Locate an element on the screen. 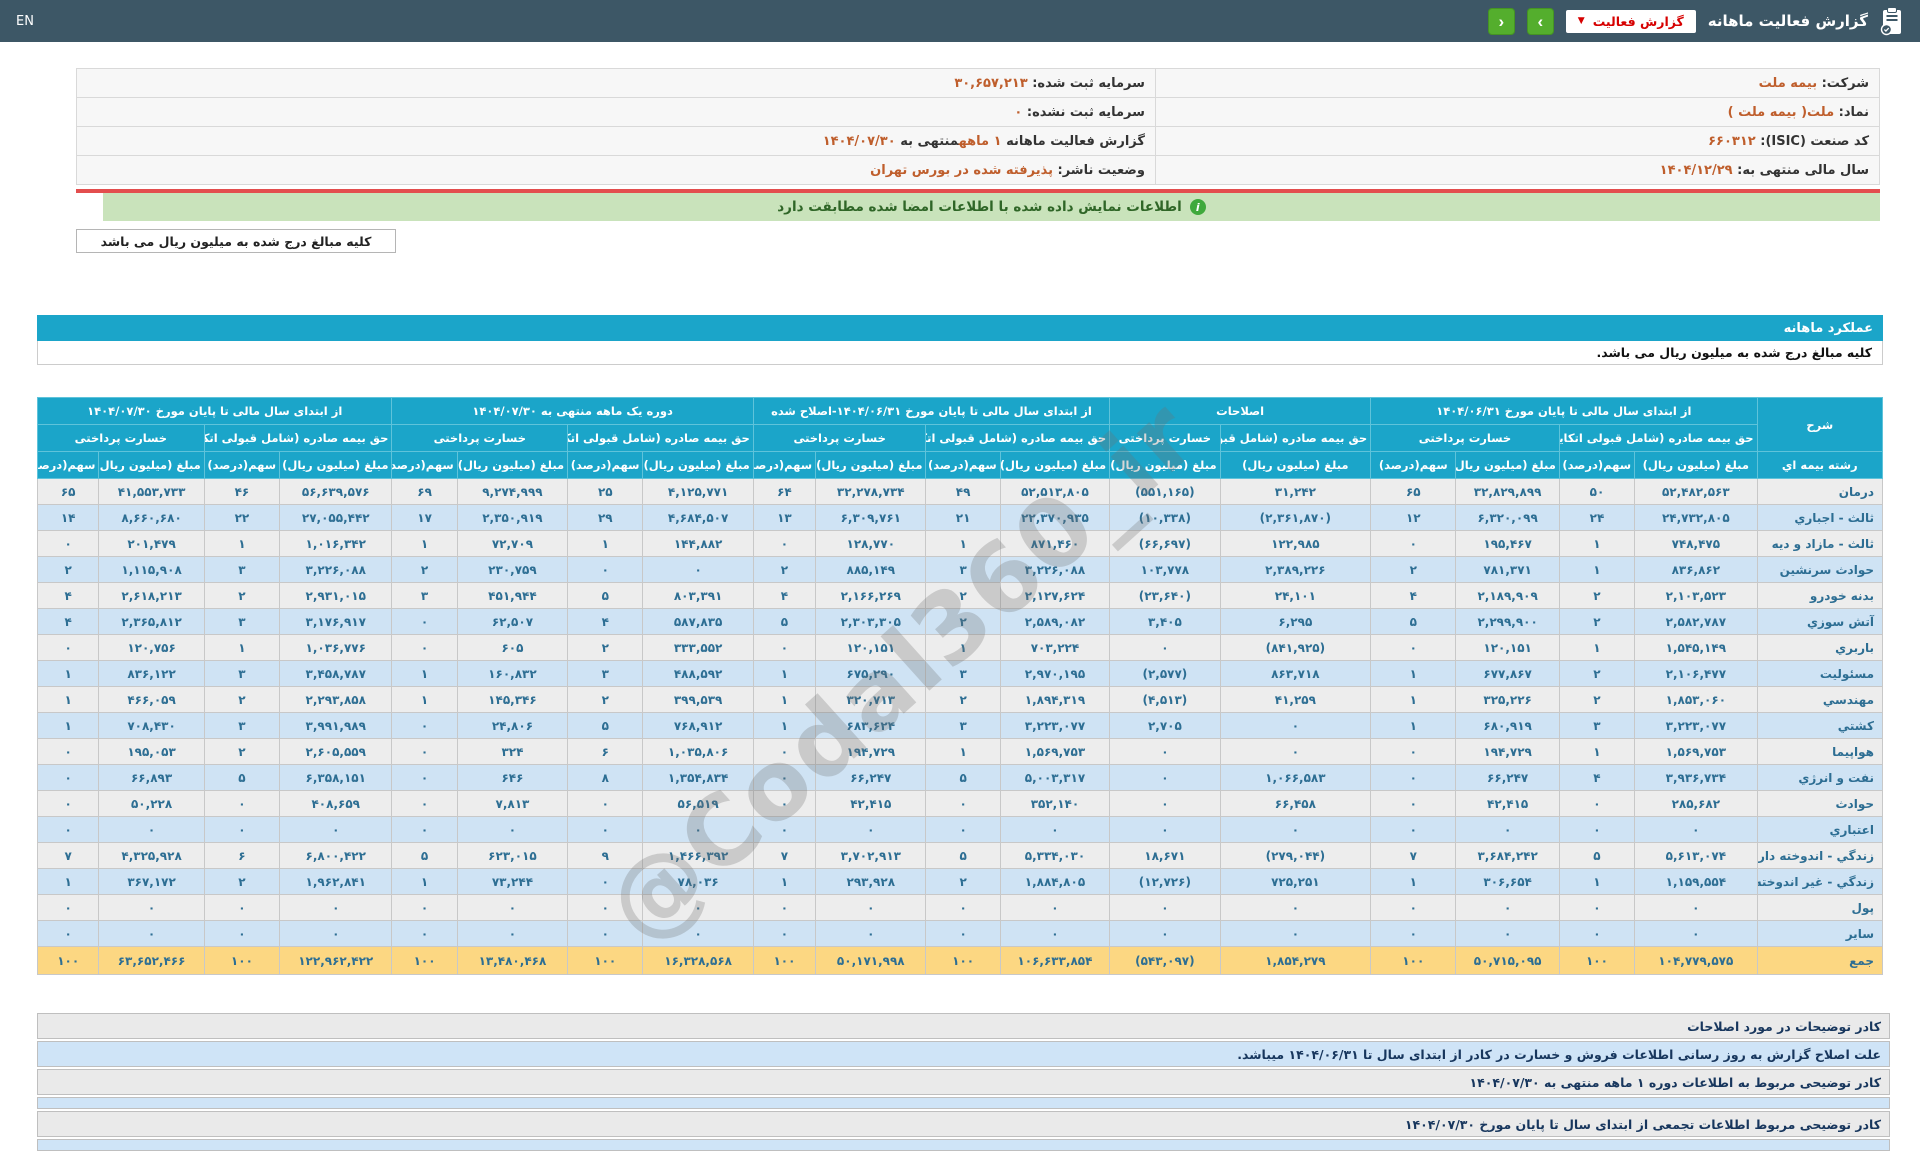  data-cell: ۶۶,۸۹۳ is located at coordinates (151, 777).